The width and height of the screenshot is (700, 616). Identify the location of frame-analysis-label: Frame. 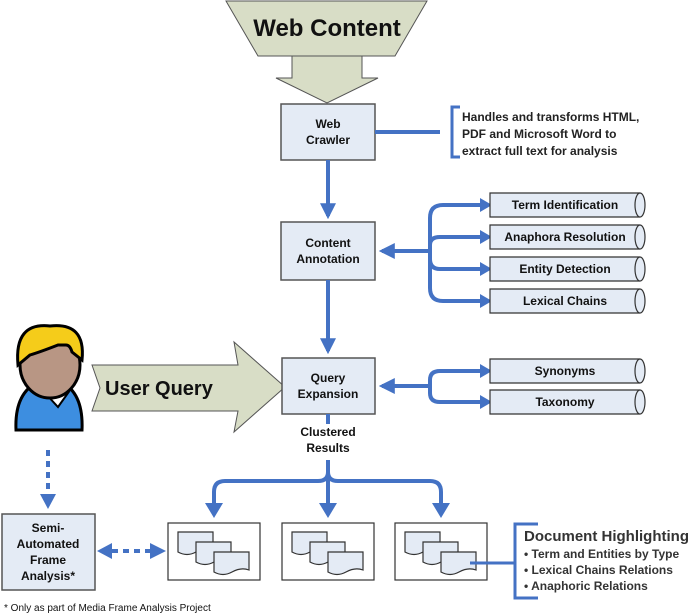
(48, 560).